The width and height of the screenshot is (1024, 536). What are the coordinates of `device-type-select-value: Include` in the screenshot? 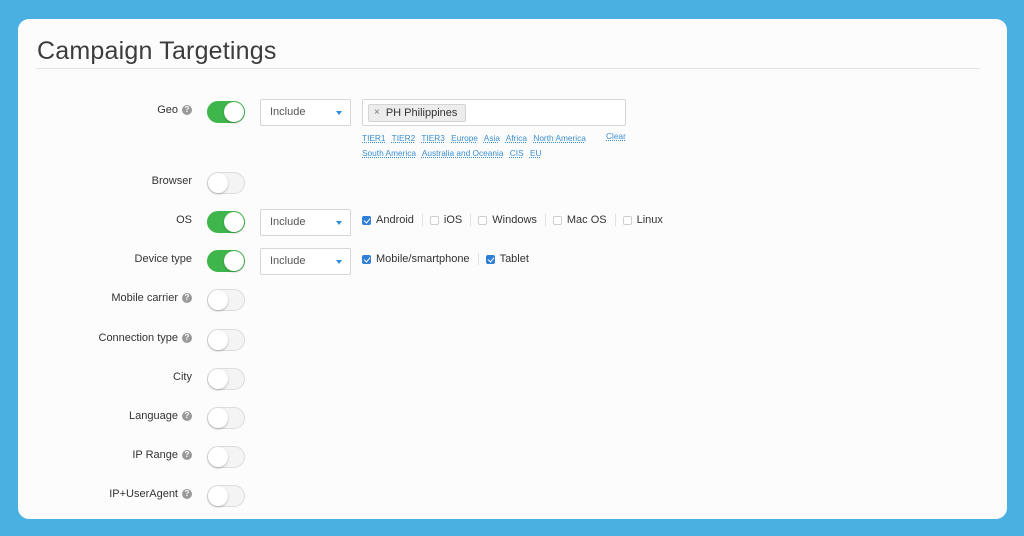 It's located at (288, 261).